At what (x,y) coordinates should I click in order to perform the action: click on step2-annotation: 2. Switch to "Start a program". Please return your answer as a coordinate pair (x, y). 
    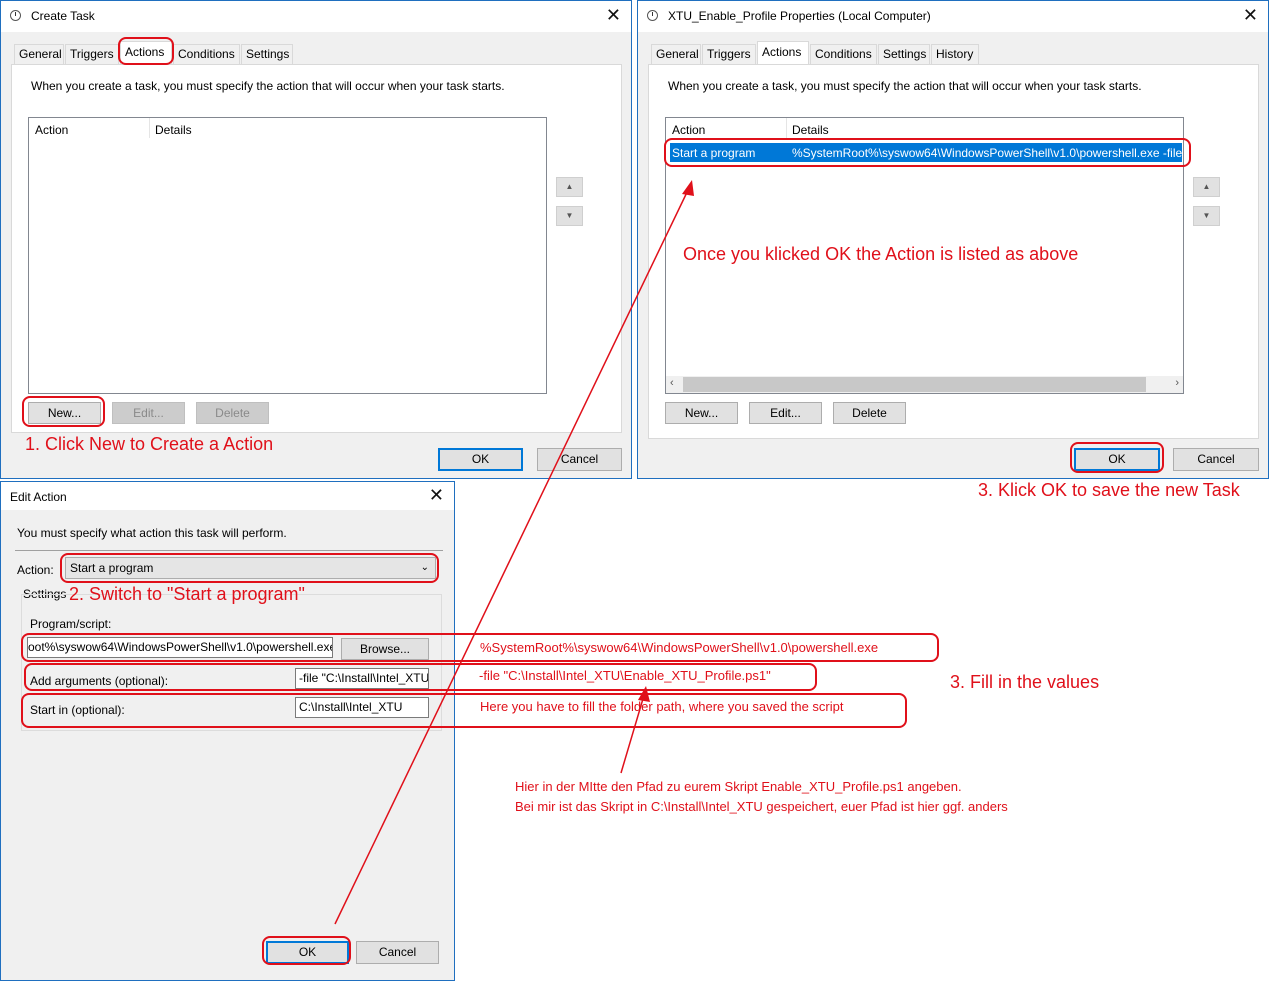
    Looking at the image, I should click on (187, 594).